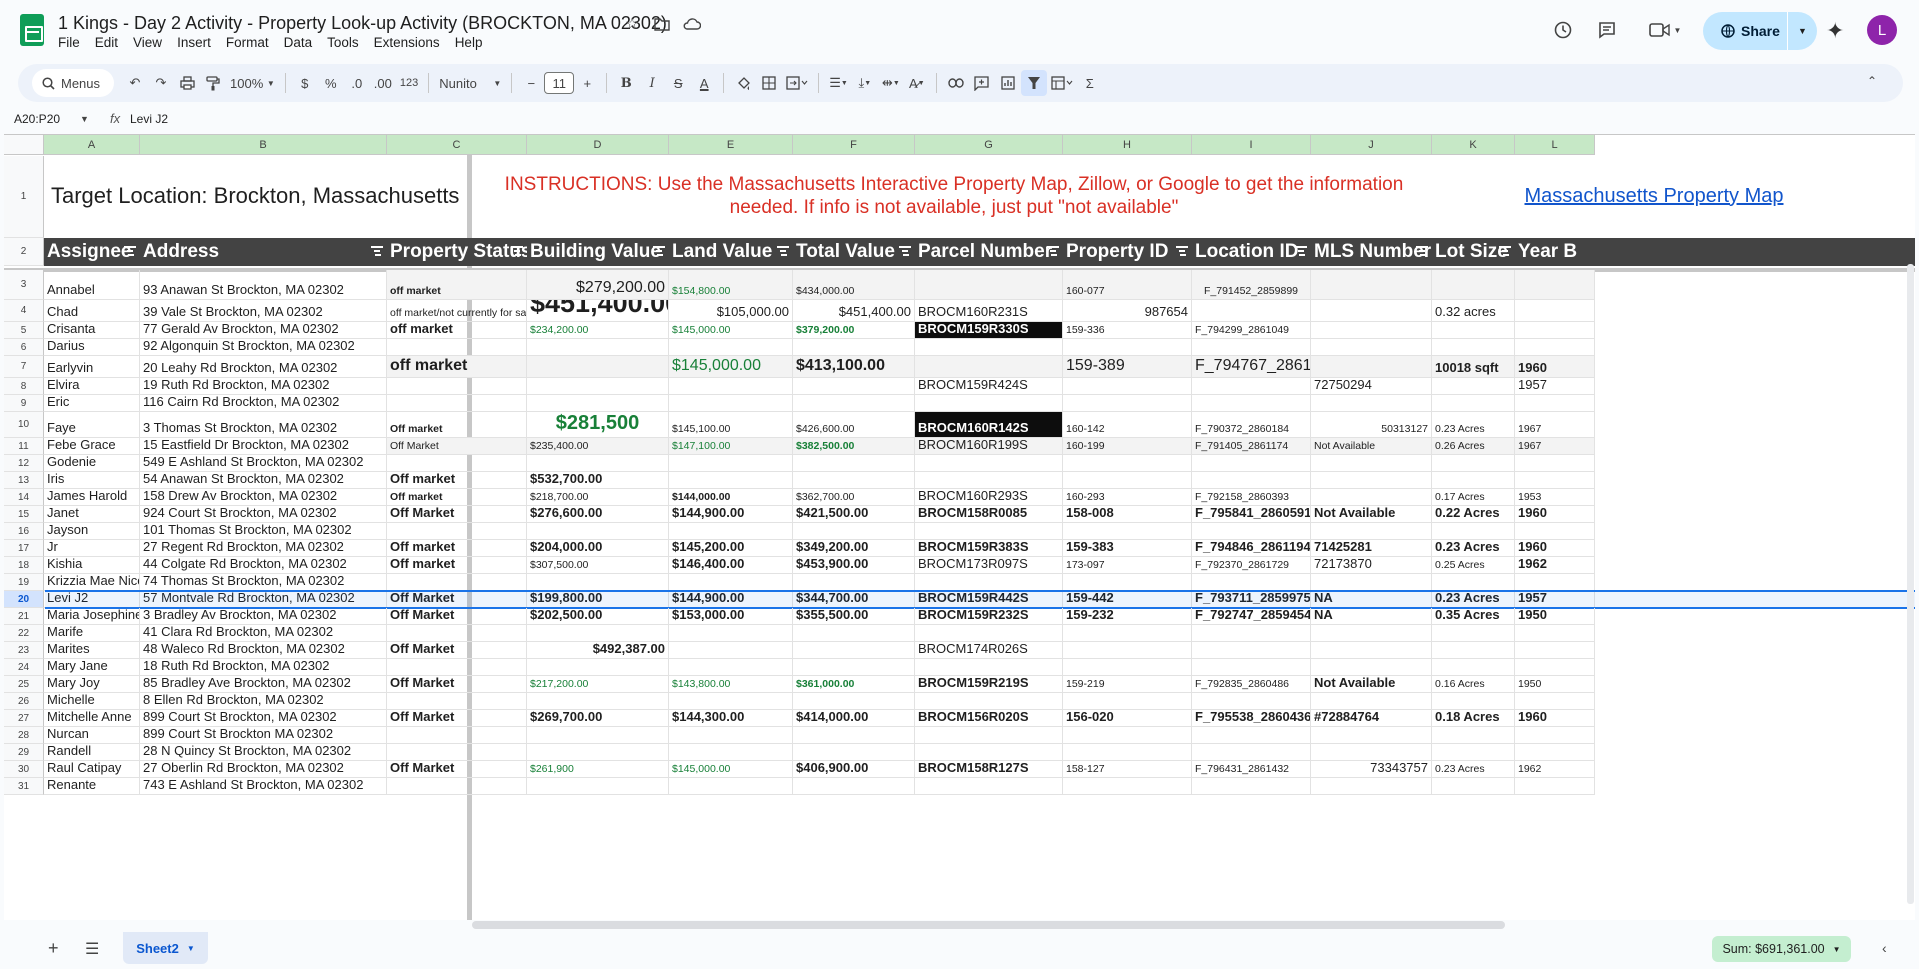 The image size is (1919, 969). Describe the element at coordinates (457, 633) in the screenshot. I see `cell-c22` at that location.